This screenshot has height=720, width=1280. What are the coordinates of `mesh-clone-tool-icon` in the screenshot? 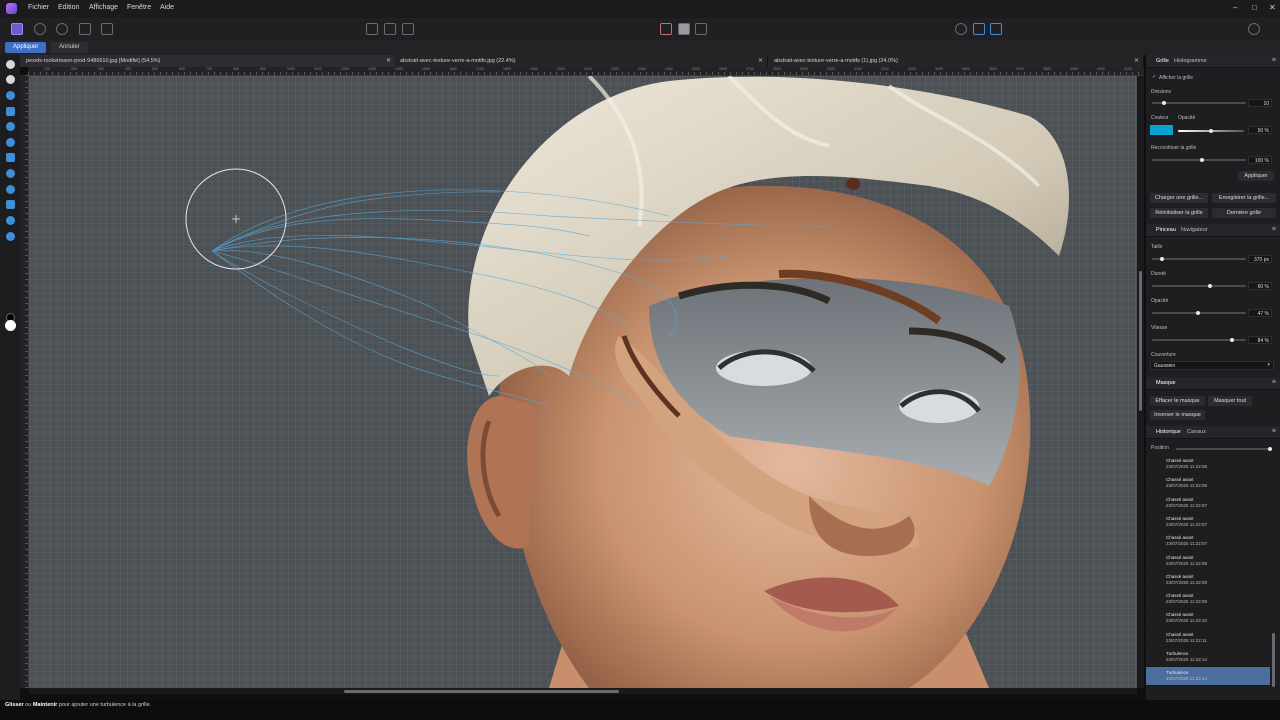 It's located at (10, 173).